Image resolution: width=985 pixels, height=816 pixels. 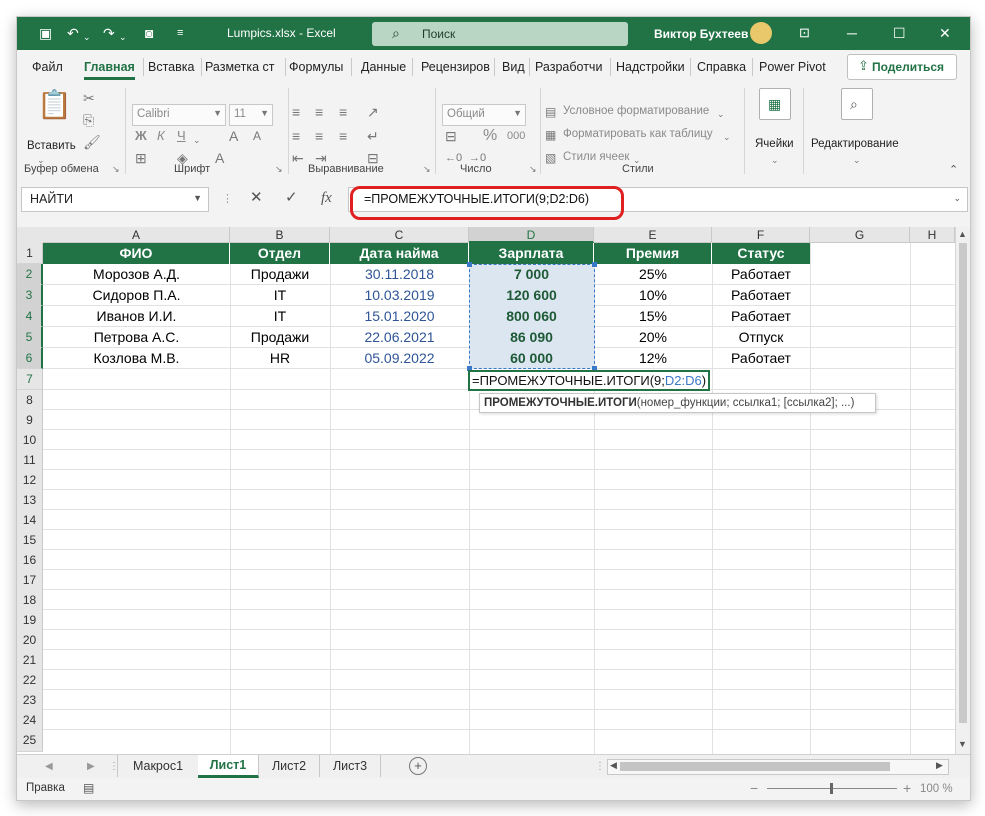 I want to click on tab-help: Справка, so click(x=721, y=67).